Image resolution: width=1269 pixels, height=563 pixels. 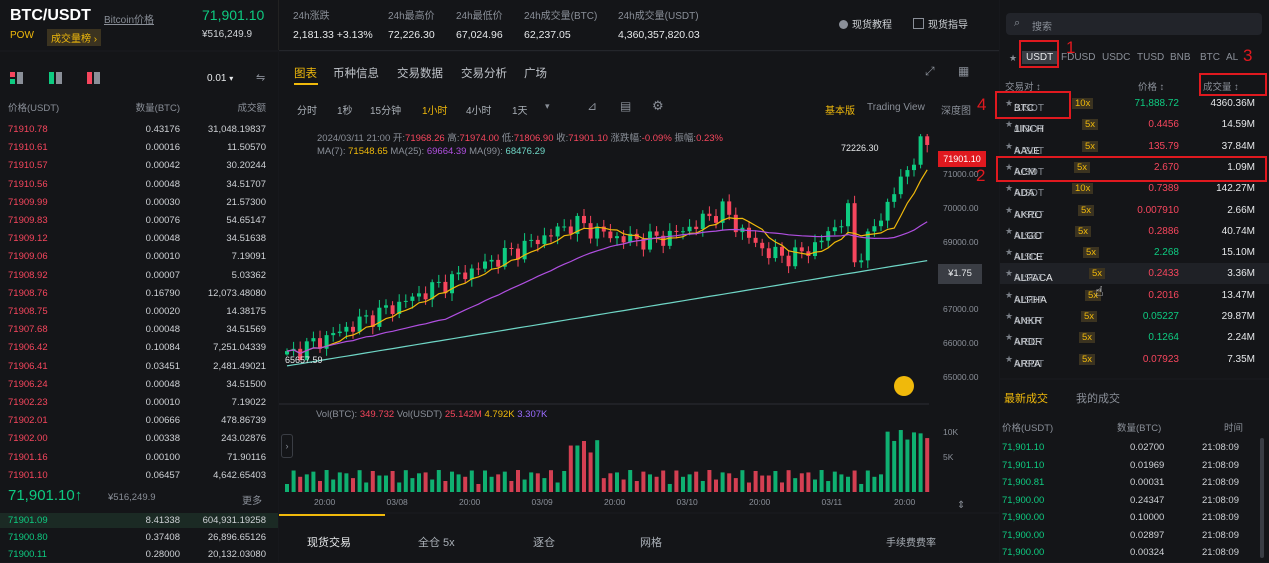 I want to click on book-asks-icon, so click(x=94, y=78).